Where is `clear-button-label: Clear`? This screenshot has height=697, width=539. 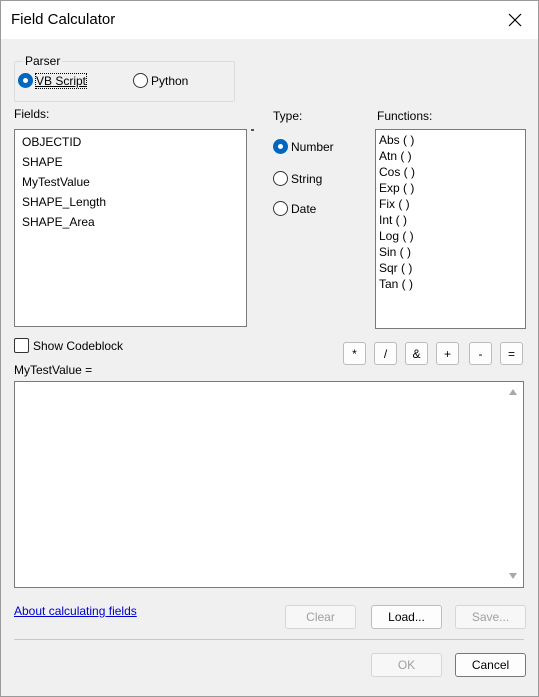 clear-button-label: Clear is located at coordinates (320, 617).